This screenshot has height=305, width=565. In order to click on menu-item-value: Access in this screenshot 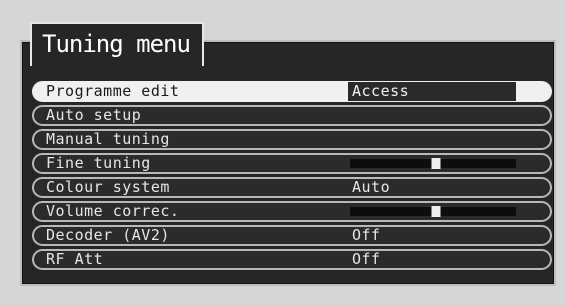, I will do `click(381, 91)`.